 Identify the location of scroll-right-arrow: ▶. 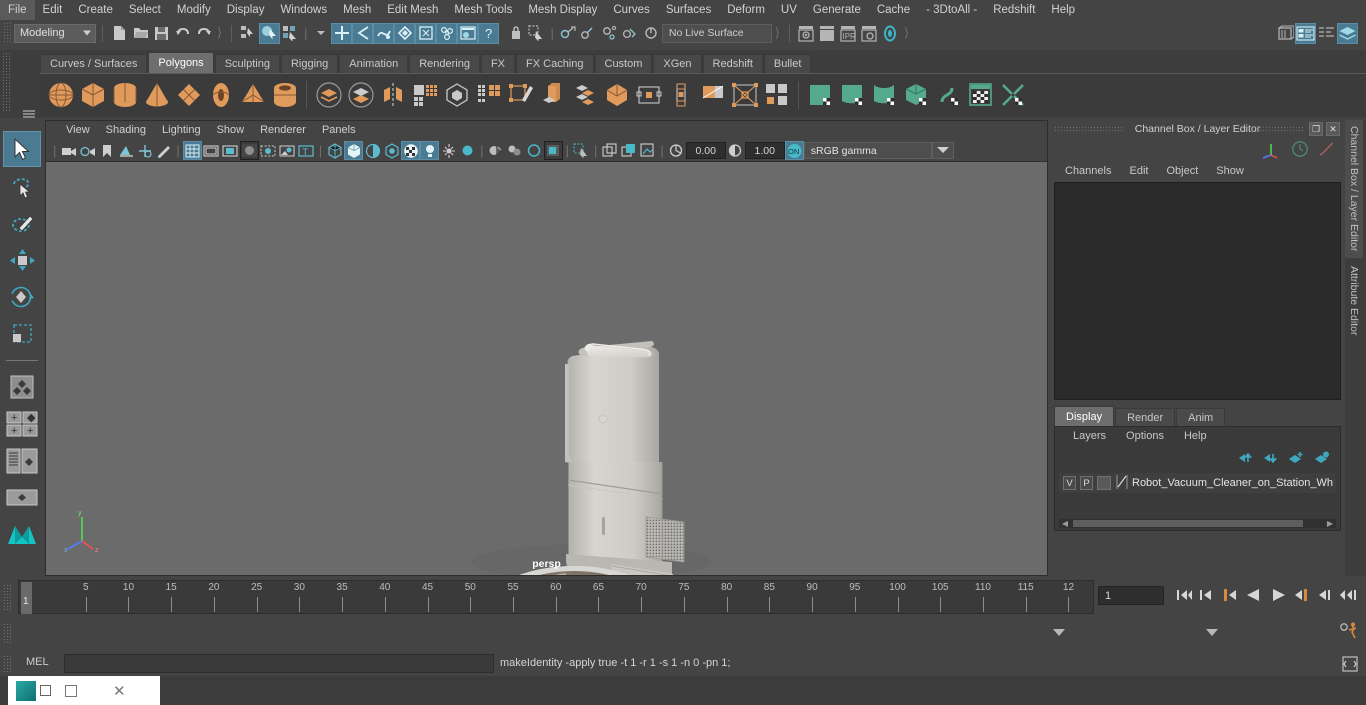
(1330, 523).